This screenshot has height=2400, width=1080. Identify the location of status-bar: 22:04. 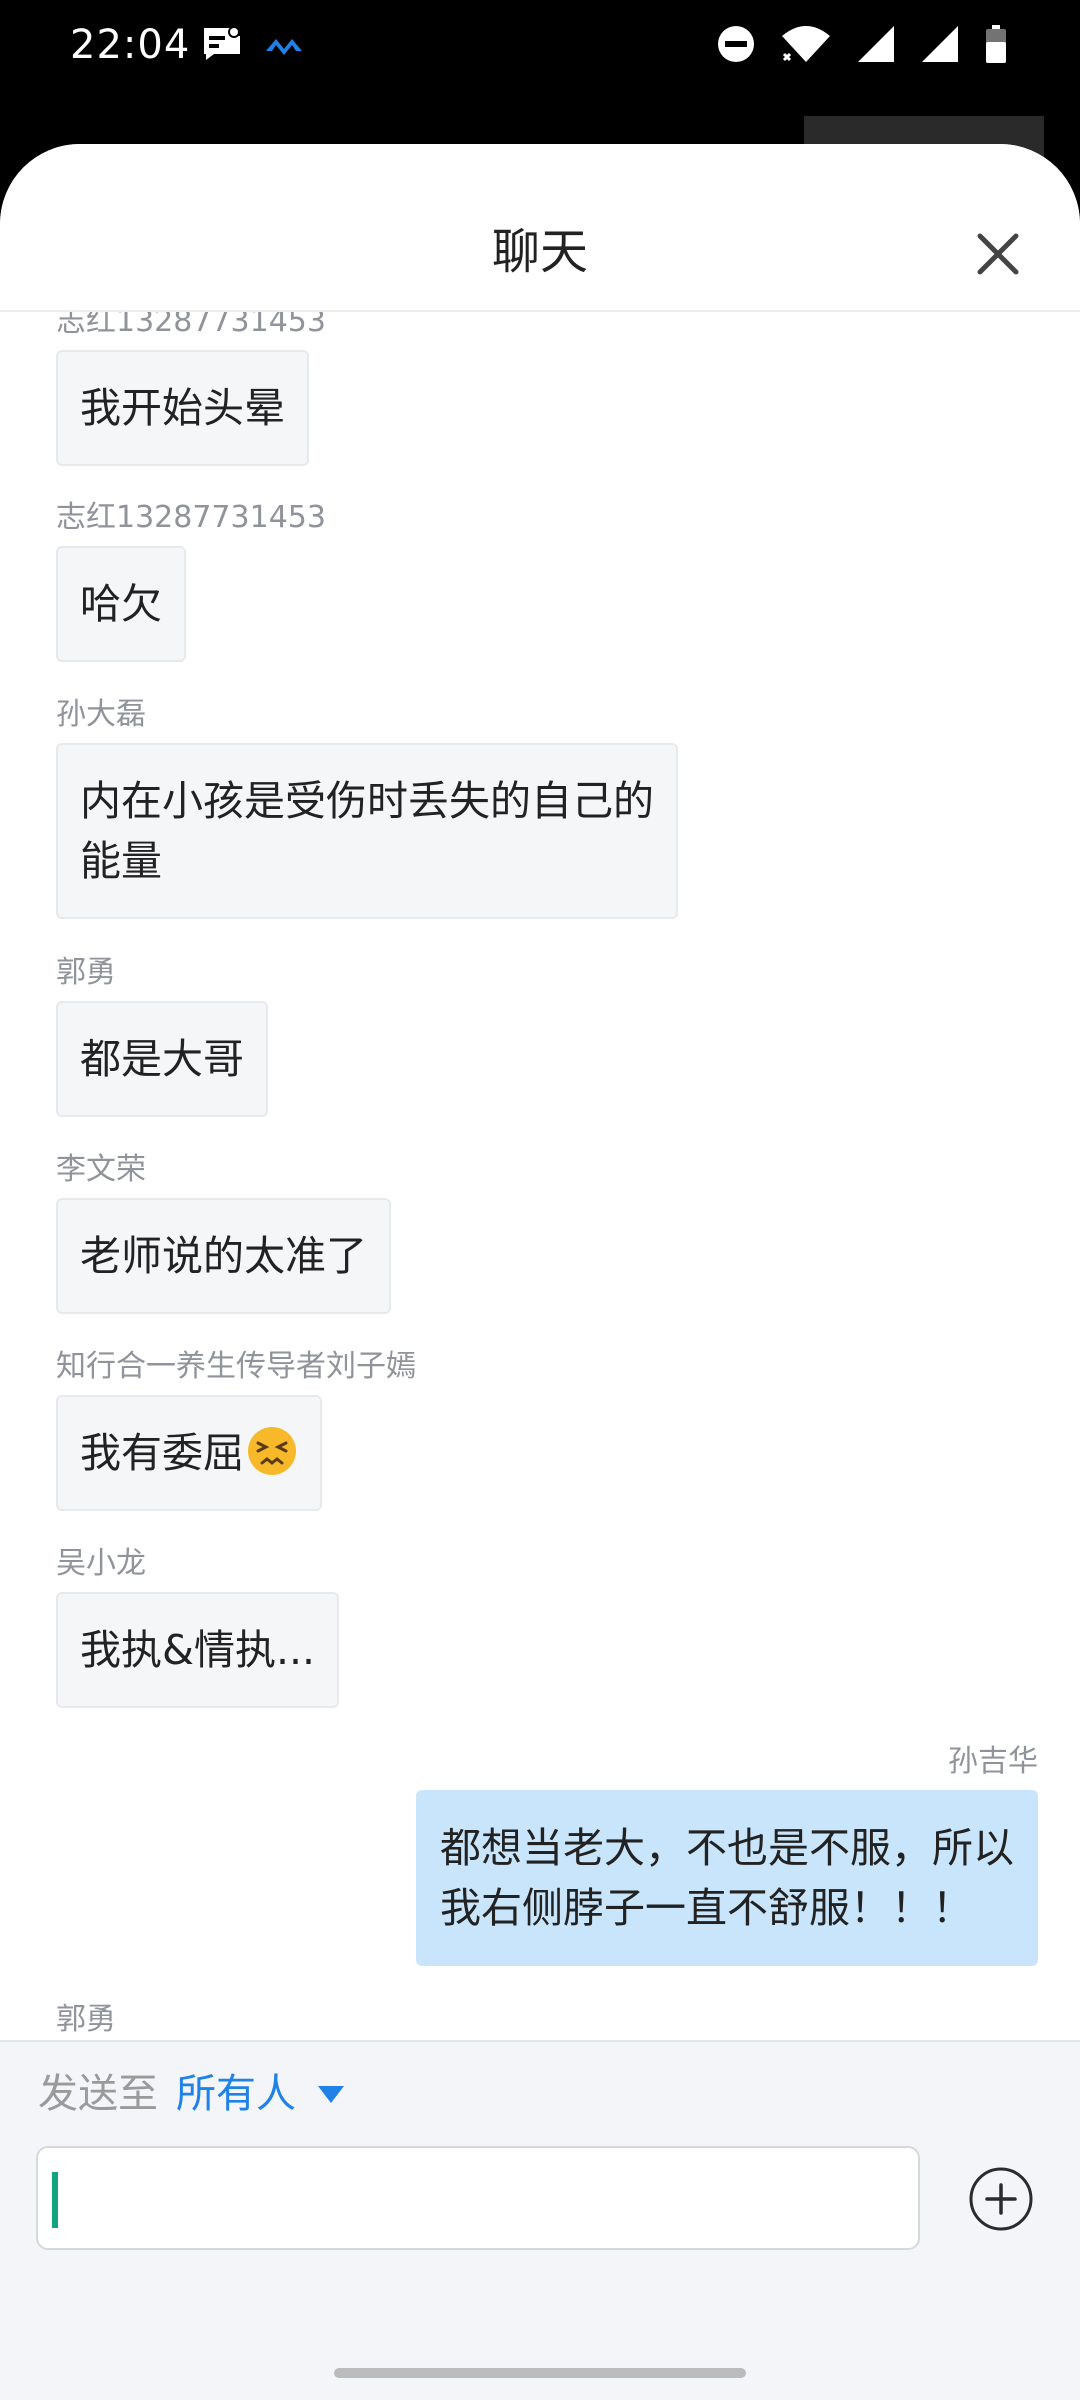
(540, 48).